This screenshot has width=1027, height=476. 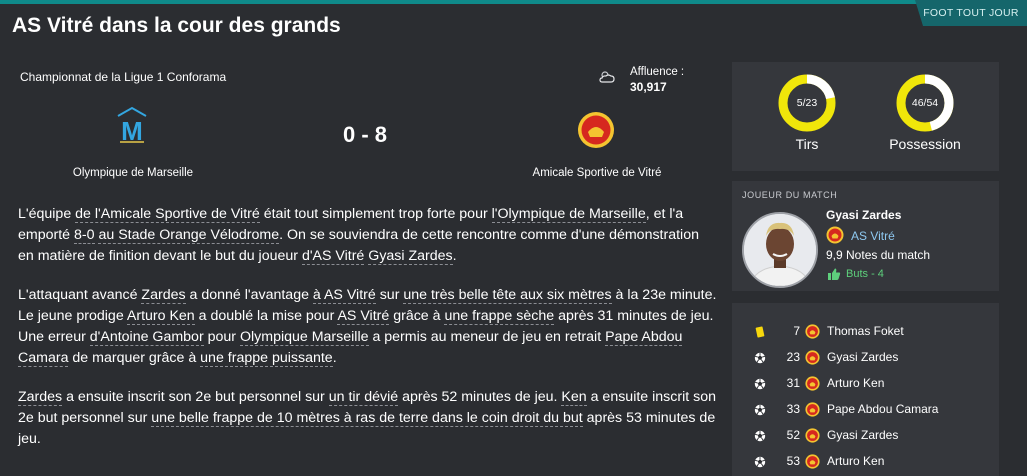 I want to click on report-text: L'attaquant avancé, so click(x=80, y=295).